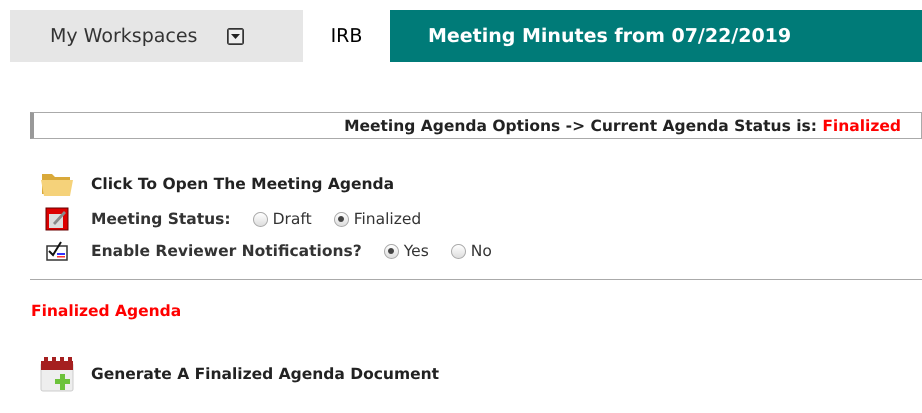 The width and height of the screenshot is (922, 413). I want to click on calendar-add-icon, so click(58, 374).